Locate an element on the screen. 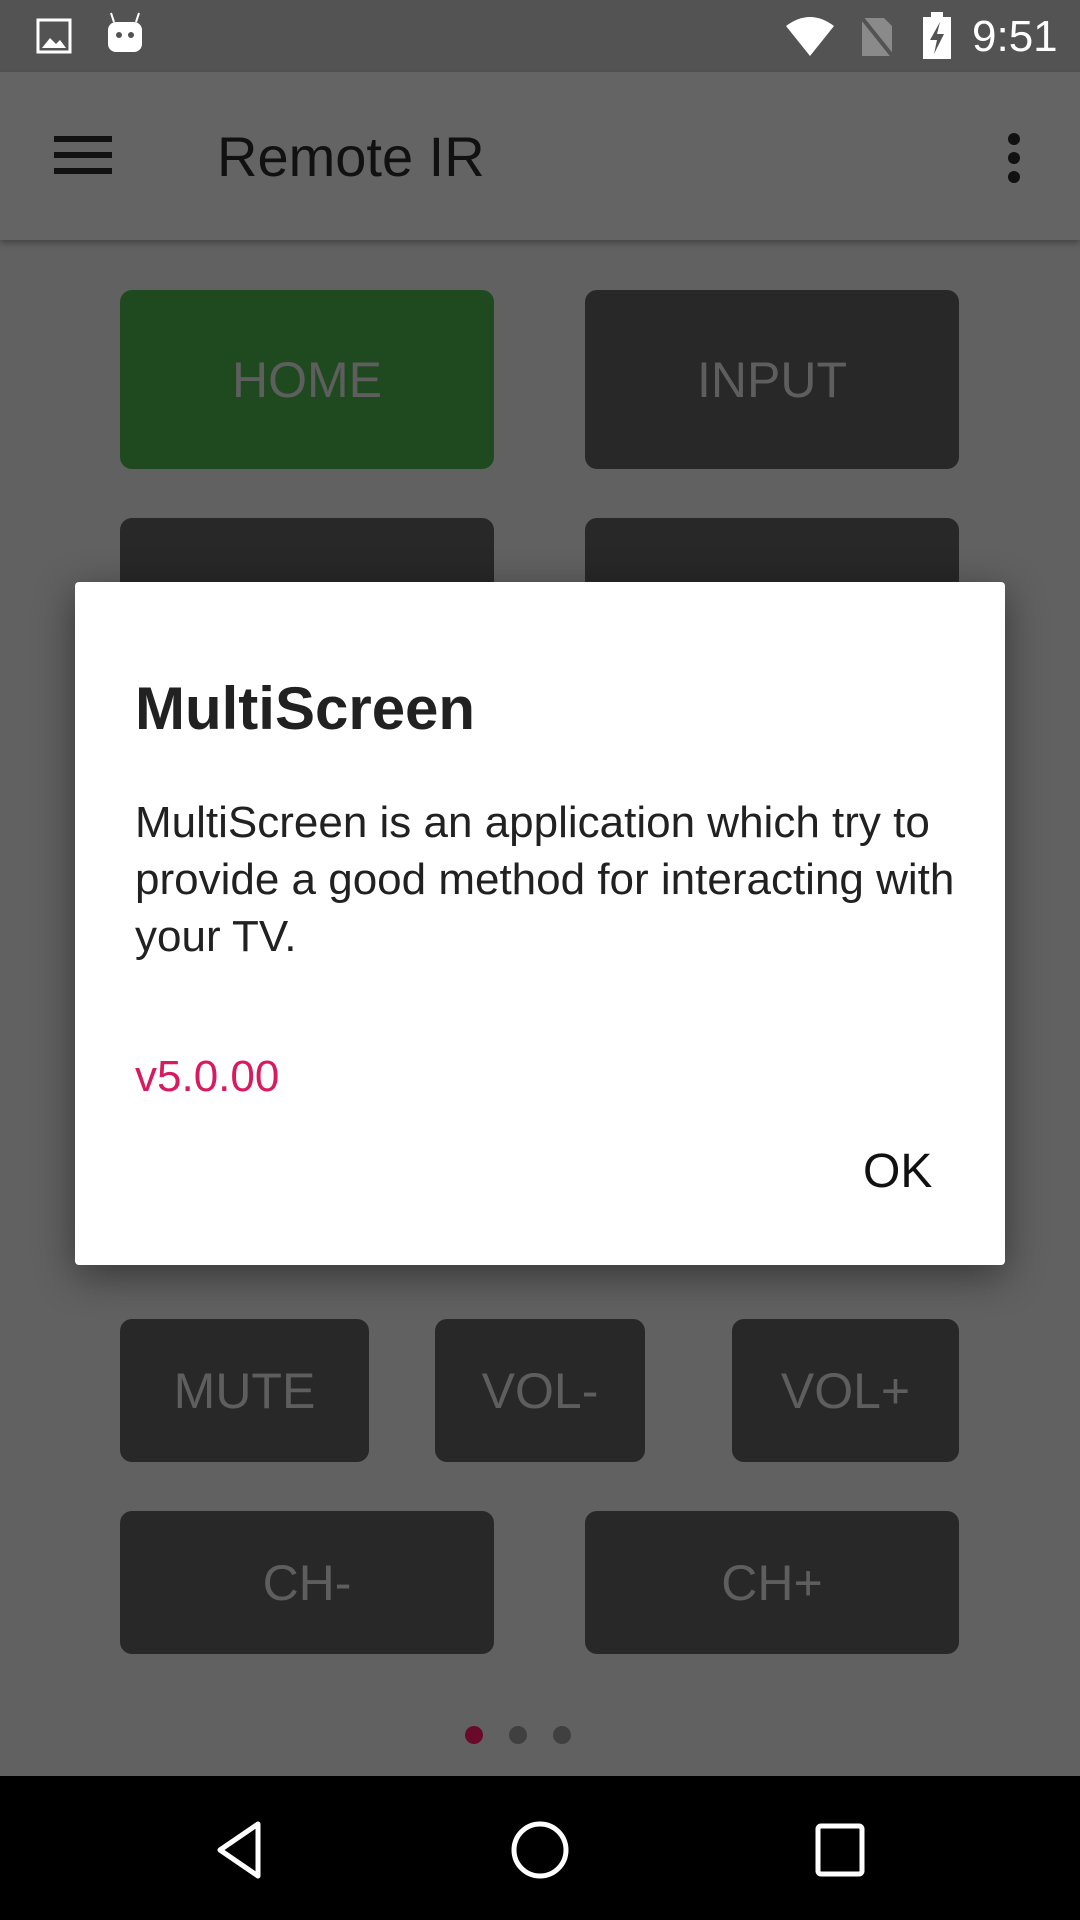 The image size is (1080, 1920). more-vert-icon is located at coordinates (1014, 158).